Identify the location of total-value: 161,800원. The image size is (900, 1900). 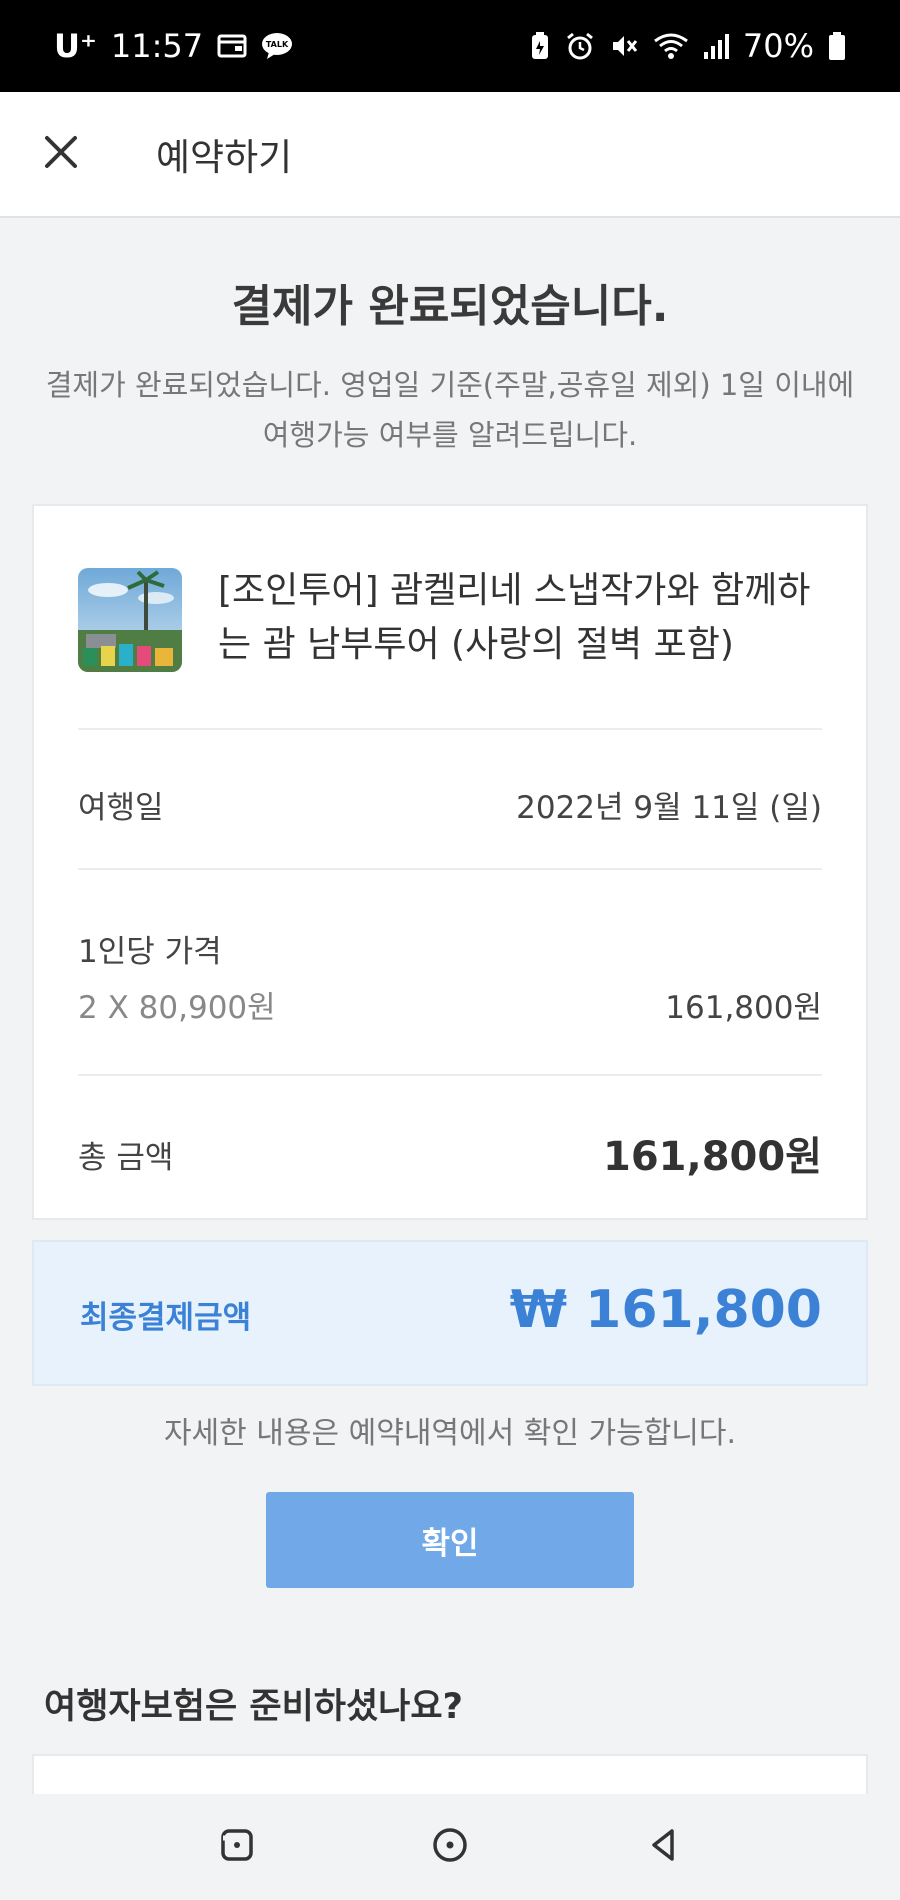
(712, 1157).